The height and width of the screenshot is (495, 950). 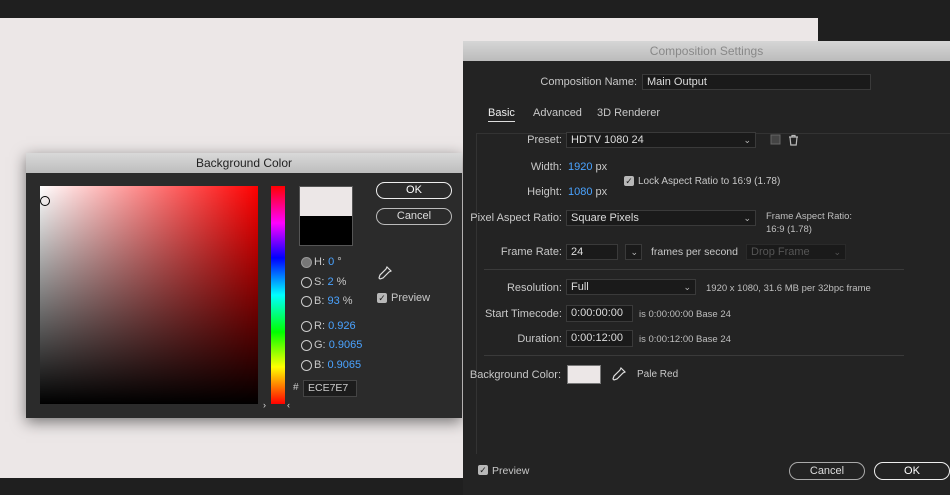 I want to click on trash-icon, so click(x=793, y=140).